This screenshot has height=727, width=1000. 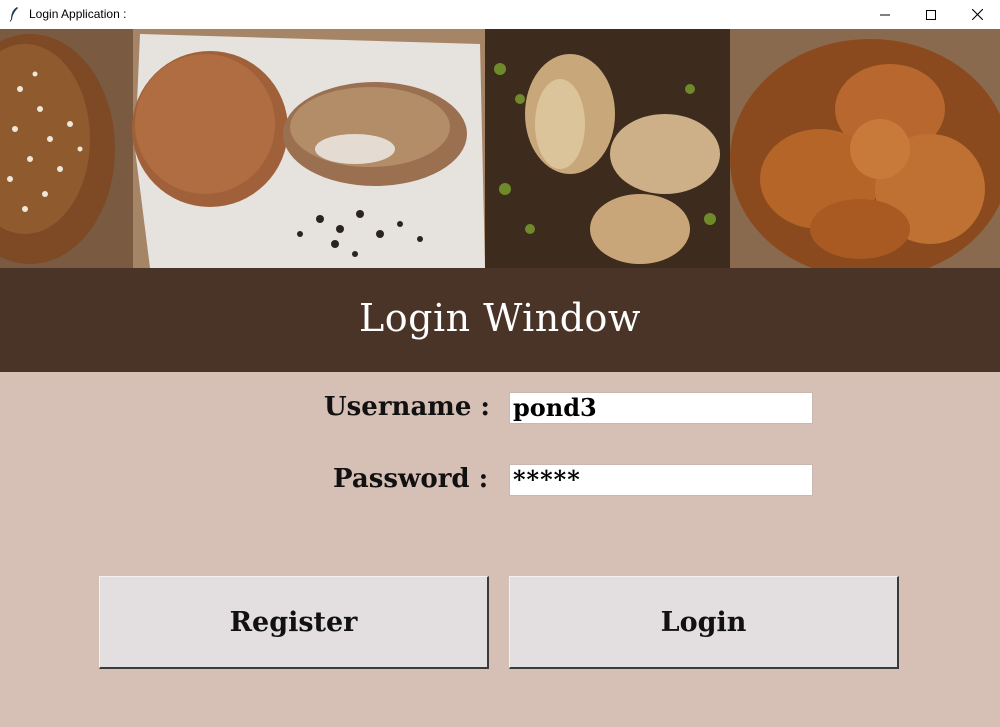 I want to click on password-field: *****, so click(x=661, y=480).